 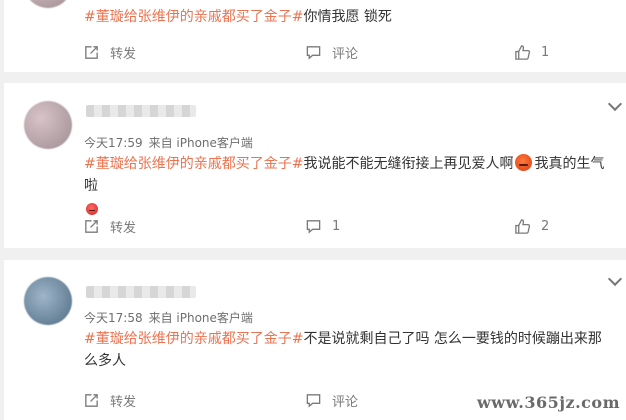 What do you see at coordinates (531, 52) in the screenshot?
I see `like-button: 1` at bounding box center [531, 52].